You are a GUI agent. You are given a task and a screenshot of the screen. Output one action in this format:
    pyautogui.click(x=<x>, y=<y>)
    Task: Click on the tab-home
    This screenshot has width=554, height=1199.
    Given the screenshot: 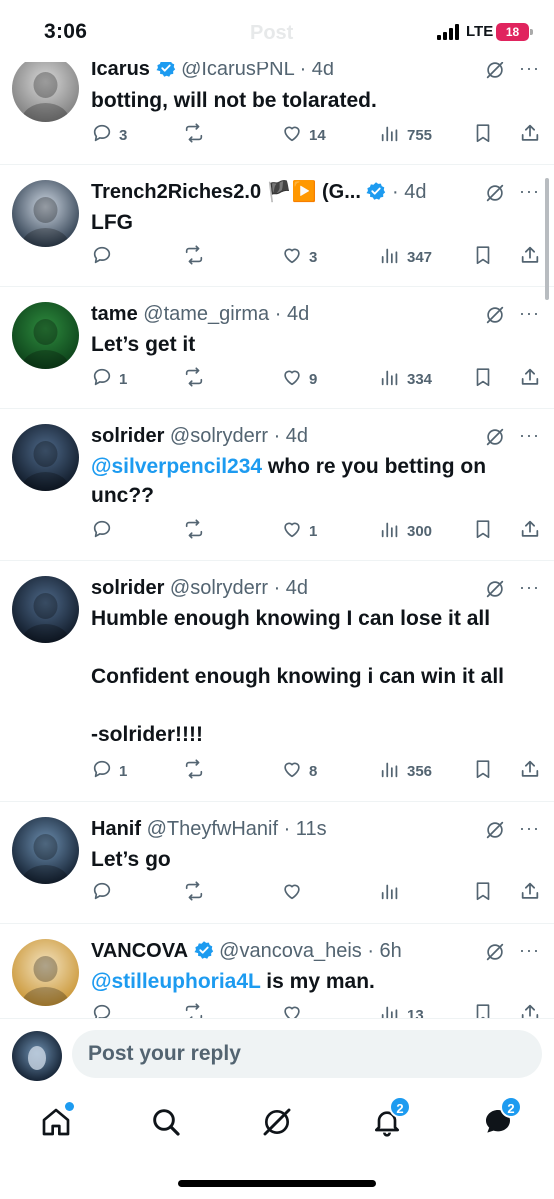 What is the action you would take?
    pyautogui.click(x=56, y=1122)
    